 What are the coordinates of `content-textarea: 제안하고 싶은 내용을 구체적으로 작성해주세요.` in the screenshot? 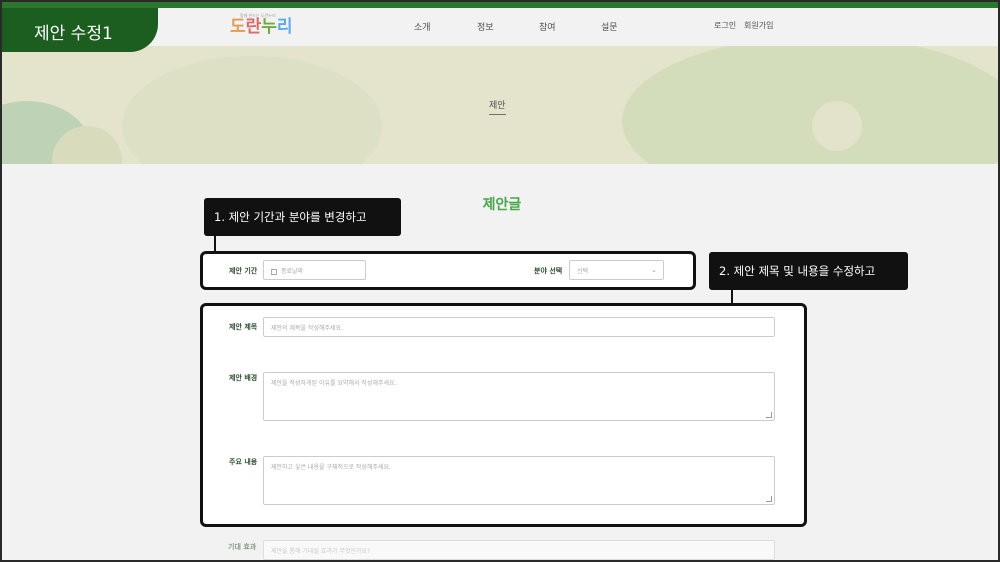 It's located at (519, 480).